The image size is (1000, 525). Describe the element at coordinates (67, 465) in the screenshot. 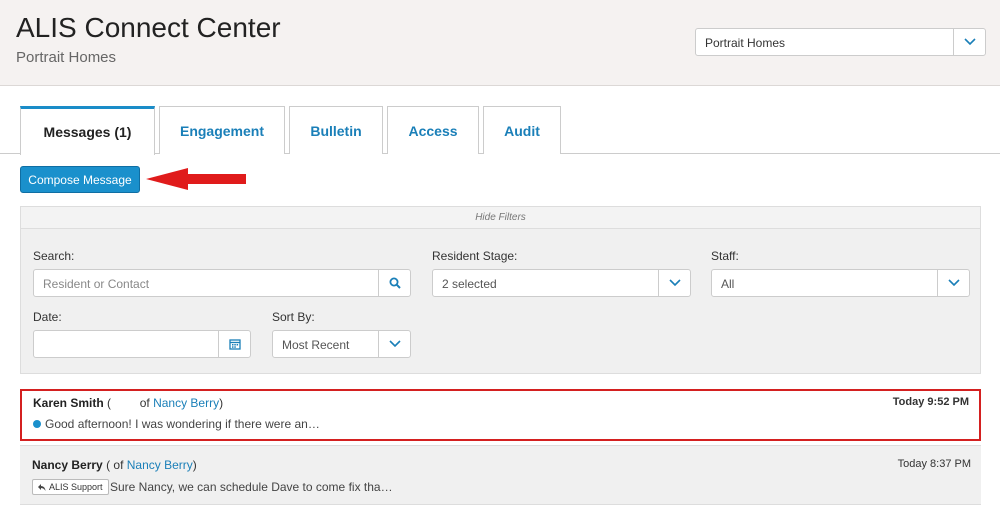

I see `sender-name: Nancy Berry` at that location.